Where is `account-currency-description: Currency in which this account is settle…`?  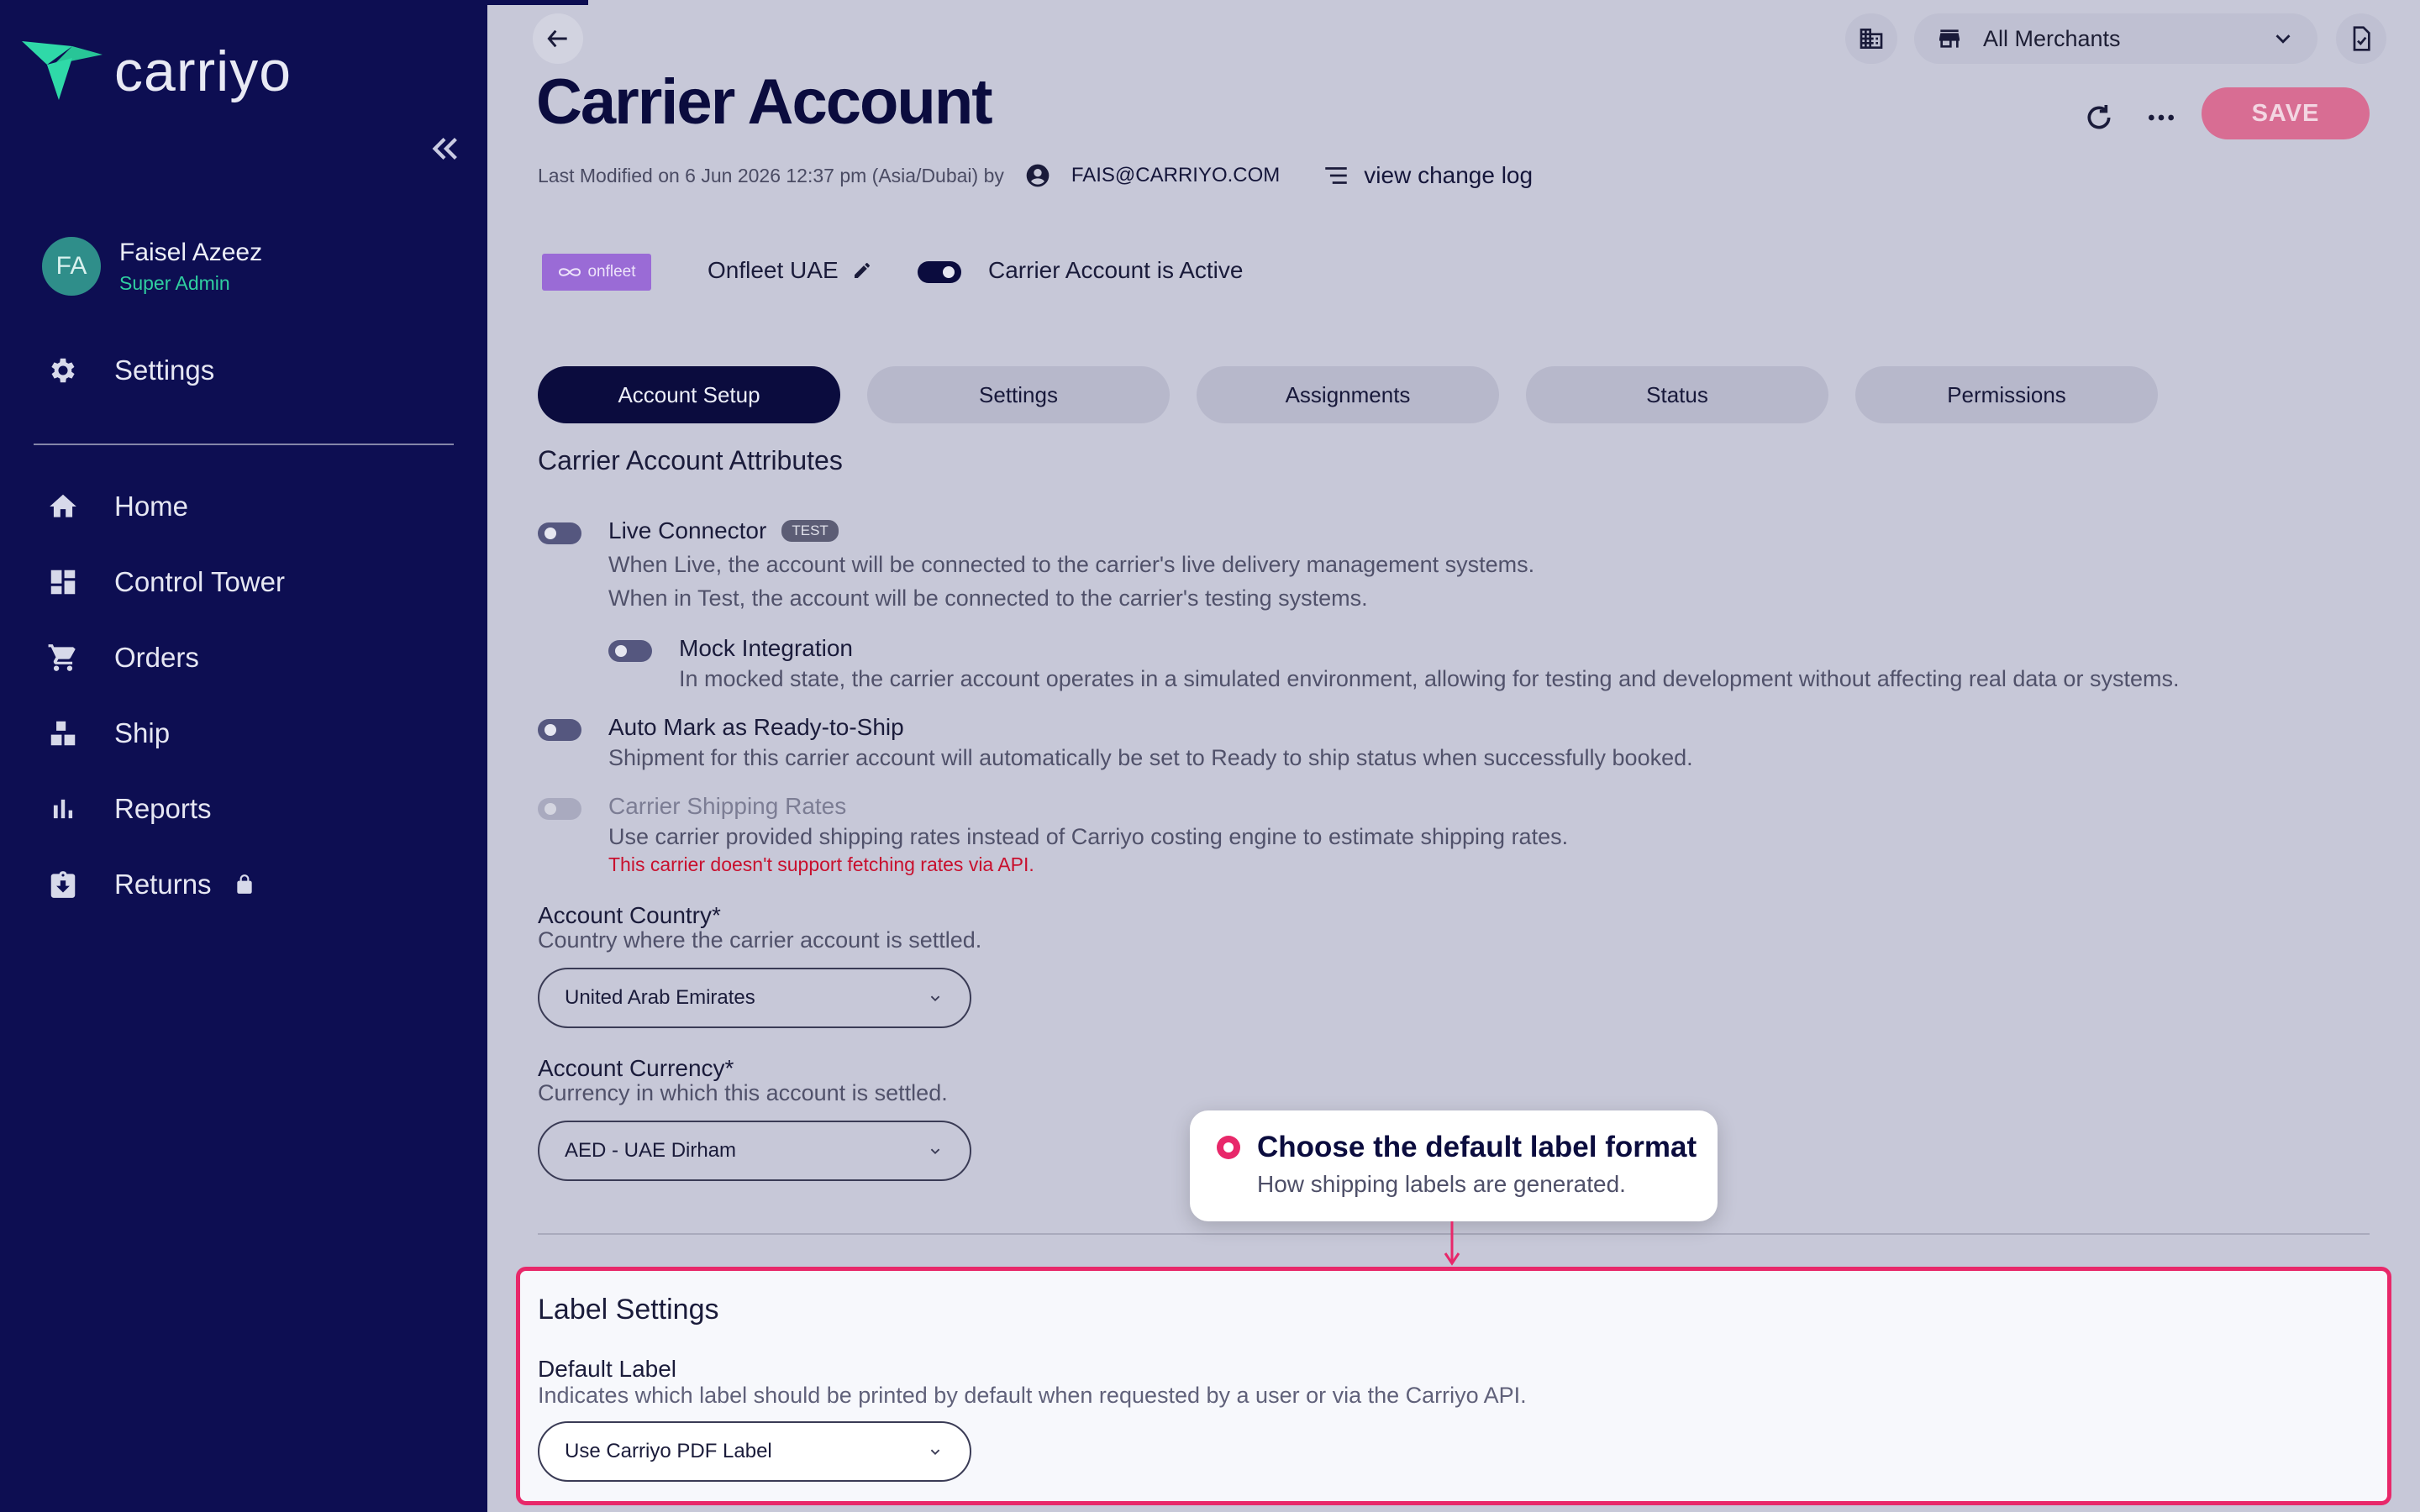 account-currency-description: Currency in which this account is settle… is located at coordinates (743, 1092).